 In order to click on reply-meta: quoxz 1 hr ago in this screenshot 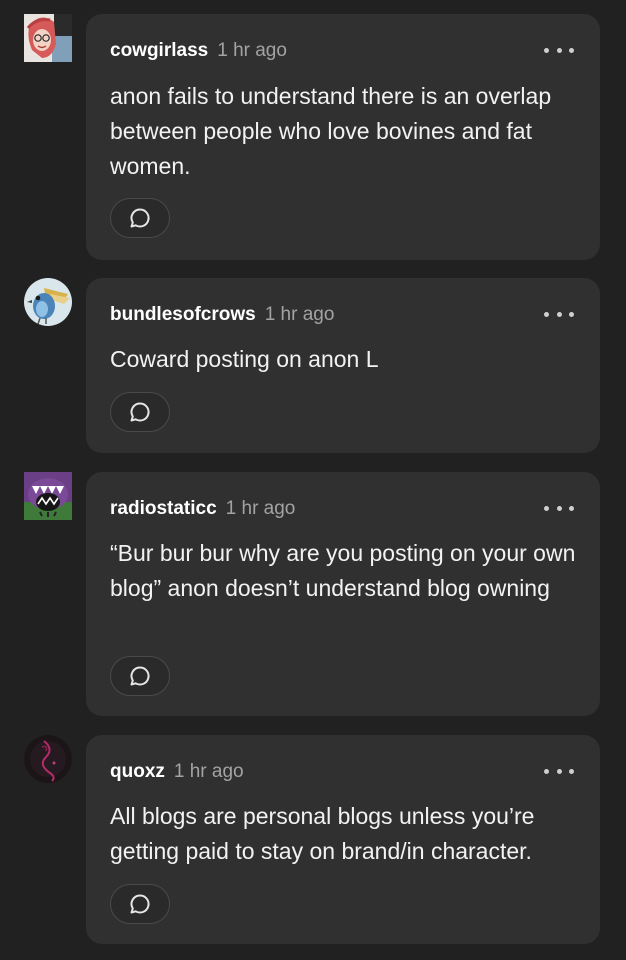, I will do `click(177, 773)`.